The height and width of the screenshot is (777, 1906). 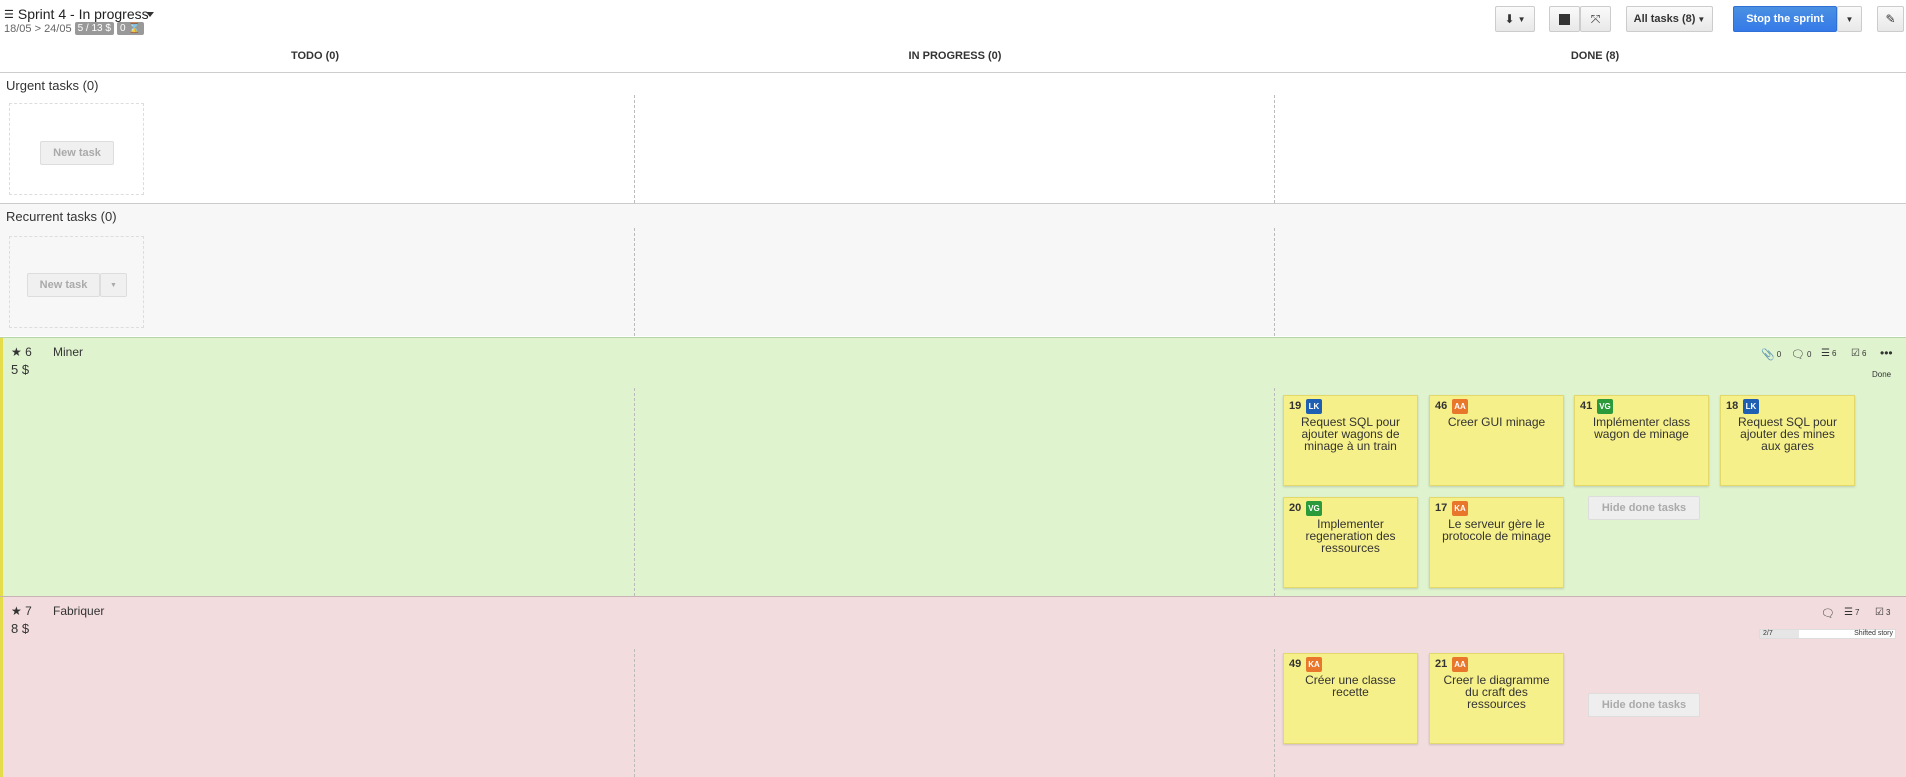 What do you see at coordinates (38, 28) in the screenshot?
I see `sprint-dates: 18/05 > 24/05` at bounding box center [38, 28].